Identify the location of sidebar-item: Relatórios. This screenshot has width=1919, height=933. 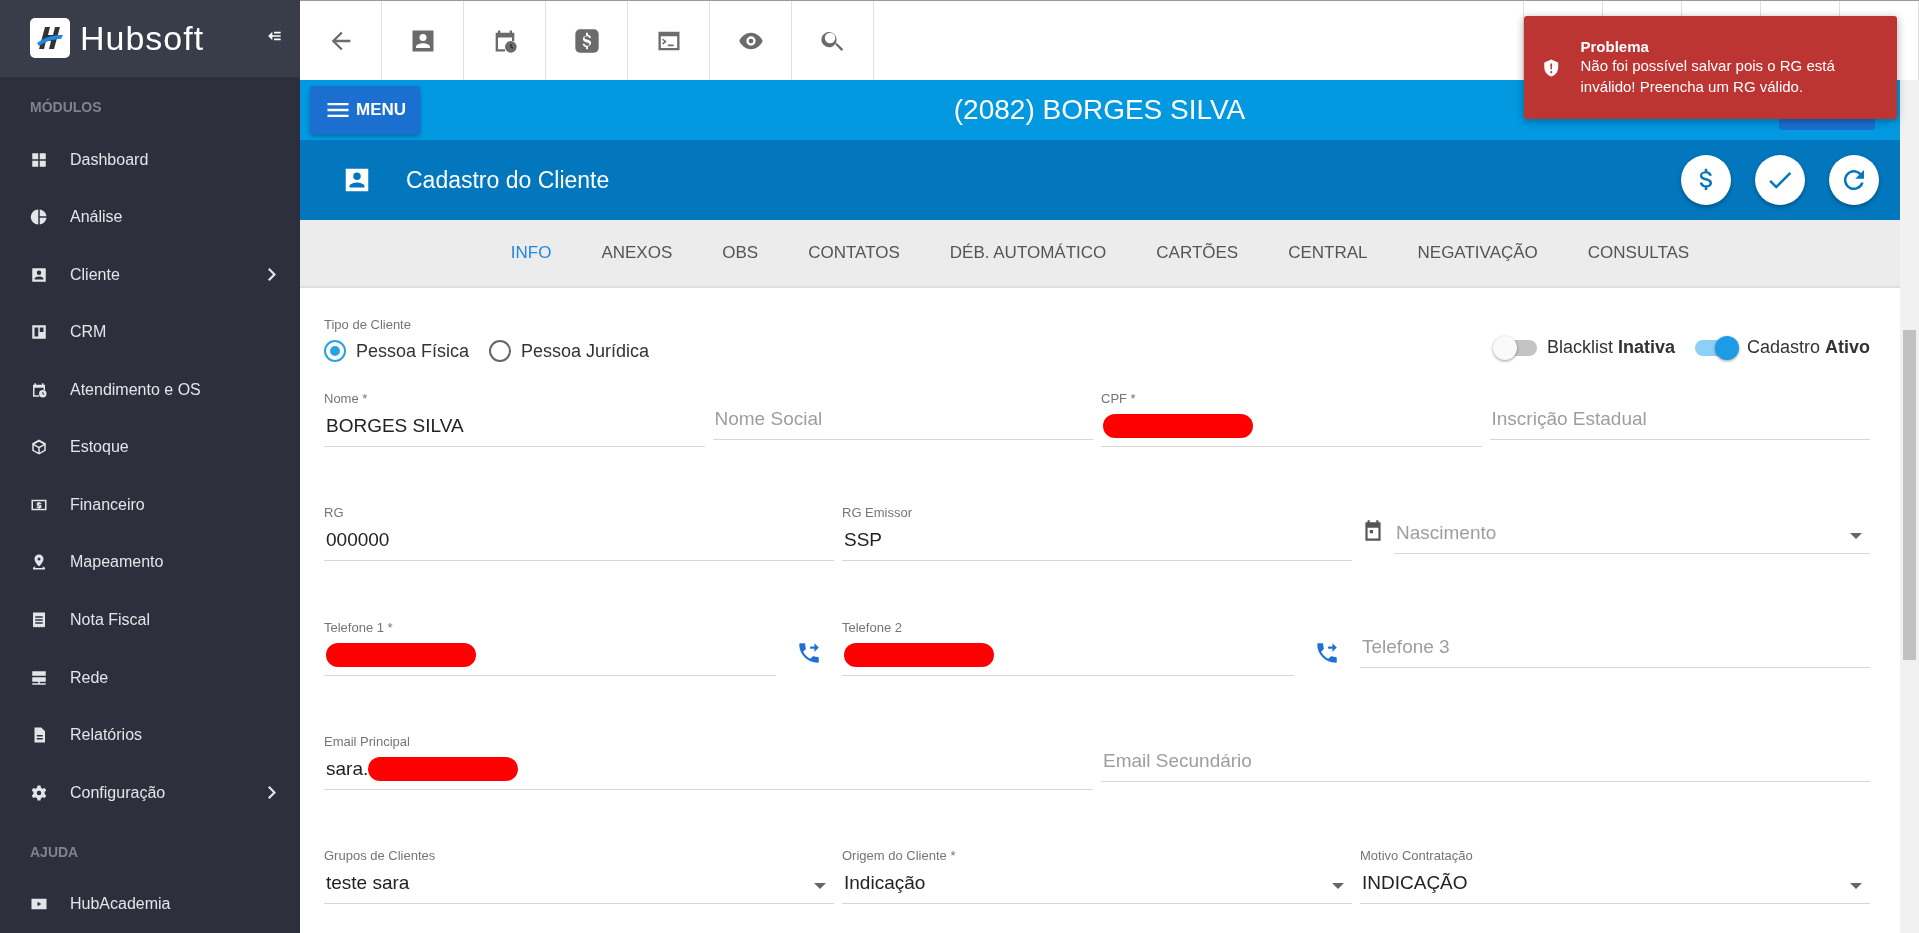
(150, 735).